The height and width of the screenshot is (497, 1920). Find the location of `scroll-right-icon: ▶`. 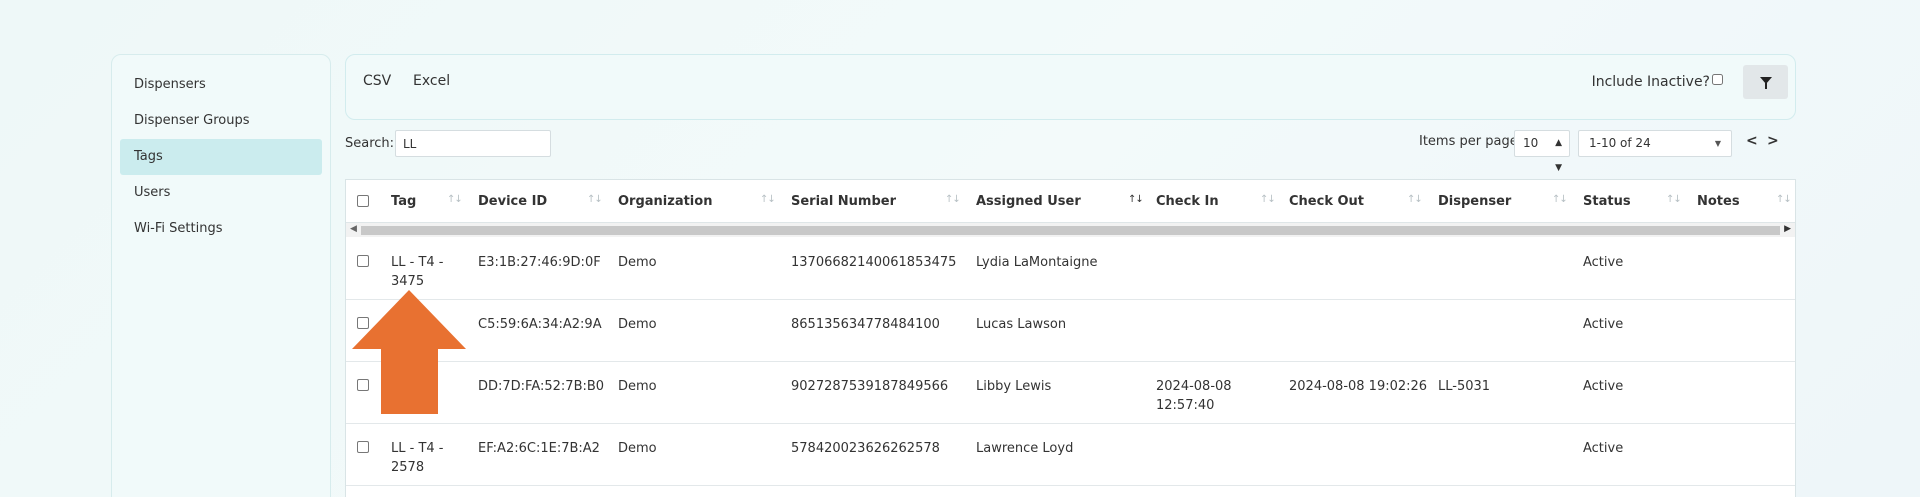

scroll-right-icon: ▶ is located at coordinates (1787, 229).